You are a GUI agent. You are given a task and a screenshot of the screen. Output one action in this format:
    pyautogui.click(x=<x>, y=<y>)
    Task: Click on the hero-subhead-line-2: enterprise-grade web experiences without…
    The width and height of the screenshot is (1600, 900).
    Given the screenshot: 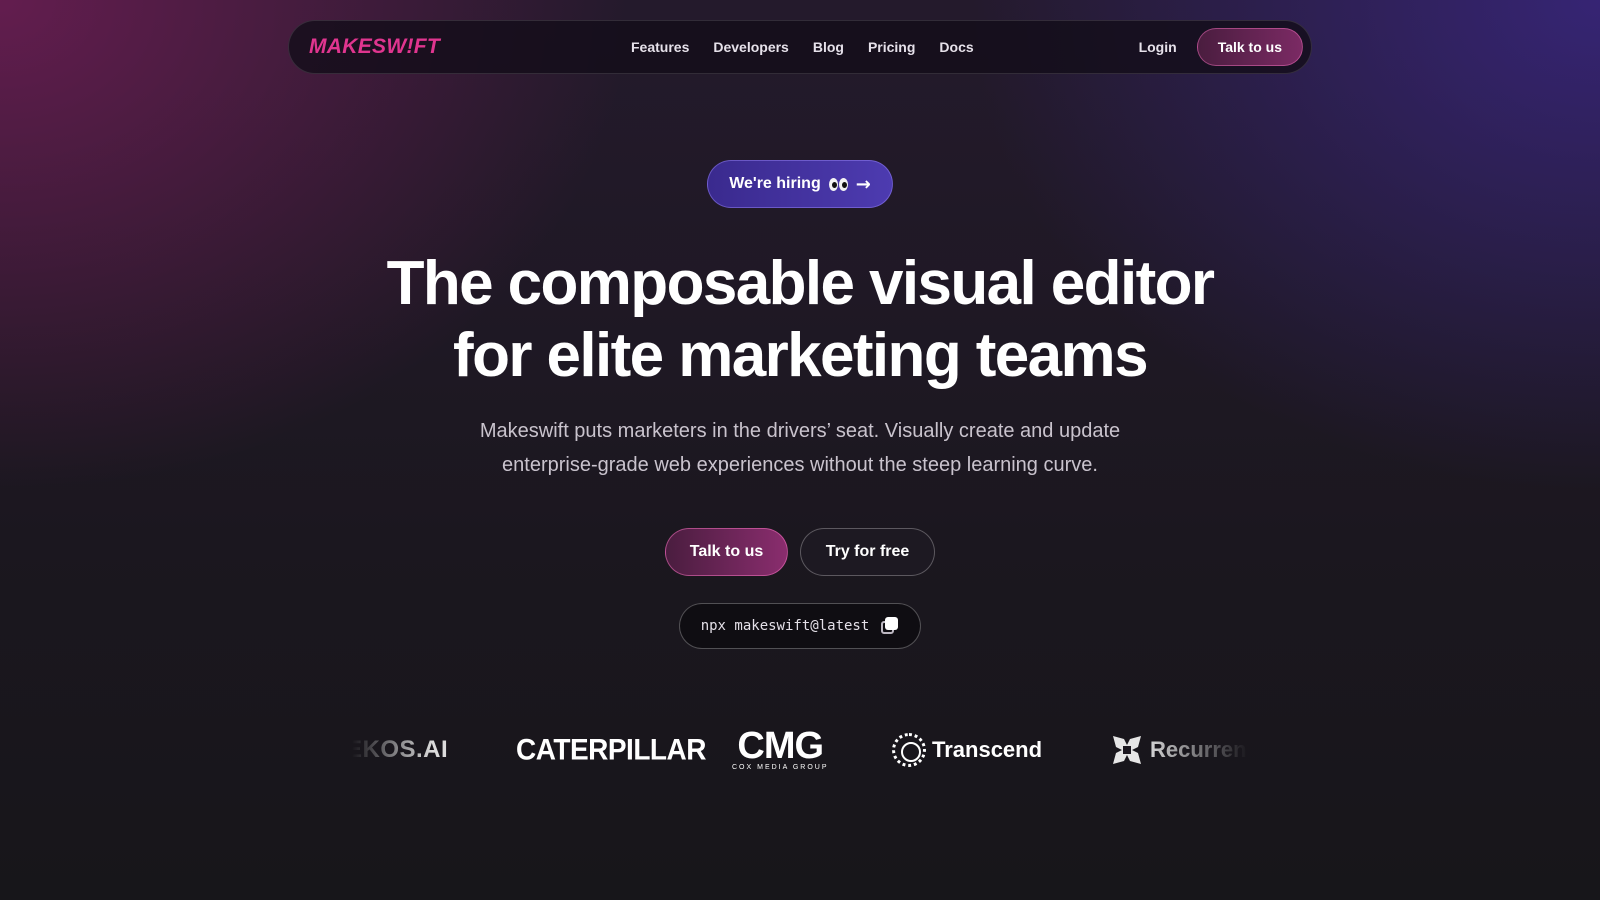 What is the action you would take?
    pyautogui.click(x=800, y=465)
    